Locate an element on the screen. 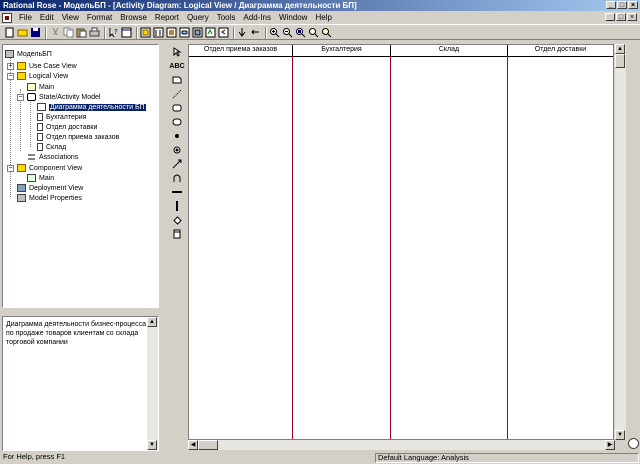 This screenshot has width=640, height=464. associations-icon is located at coordinates (31, 157).